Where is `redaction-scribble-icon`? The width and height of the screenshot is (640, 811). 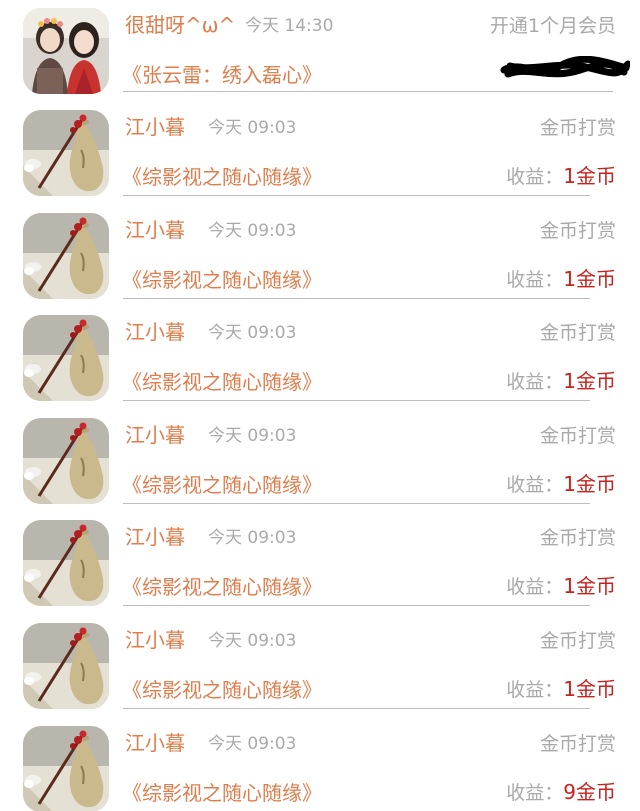
redaction-scribble-icon is located at coordinates (565, 67).